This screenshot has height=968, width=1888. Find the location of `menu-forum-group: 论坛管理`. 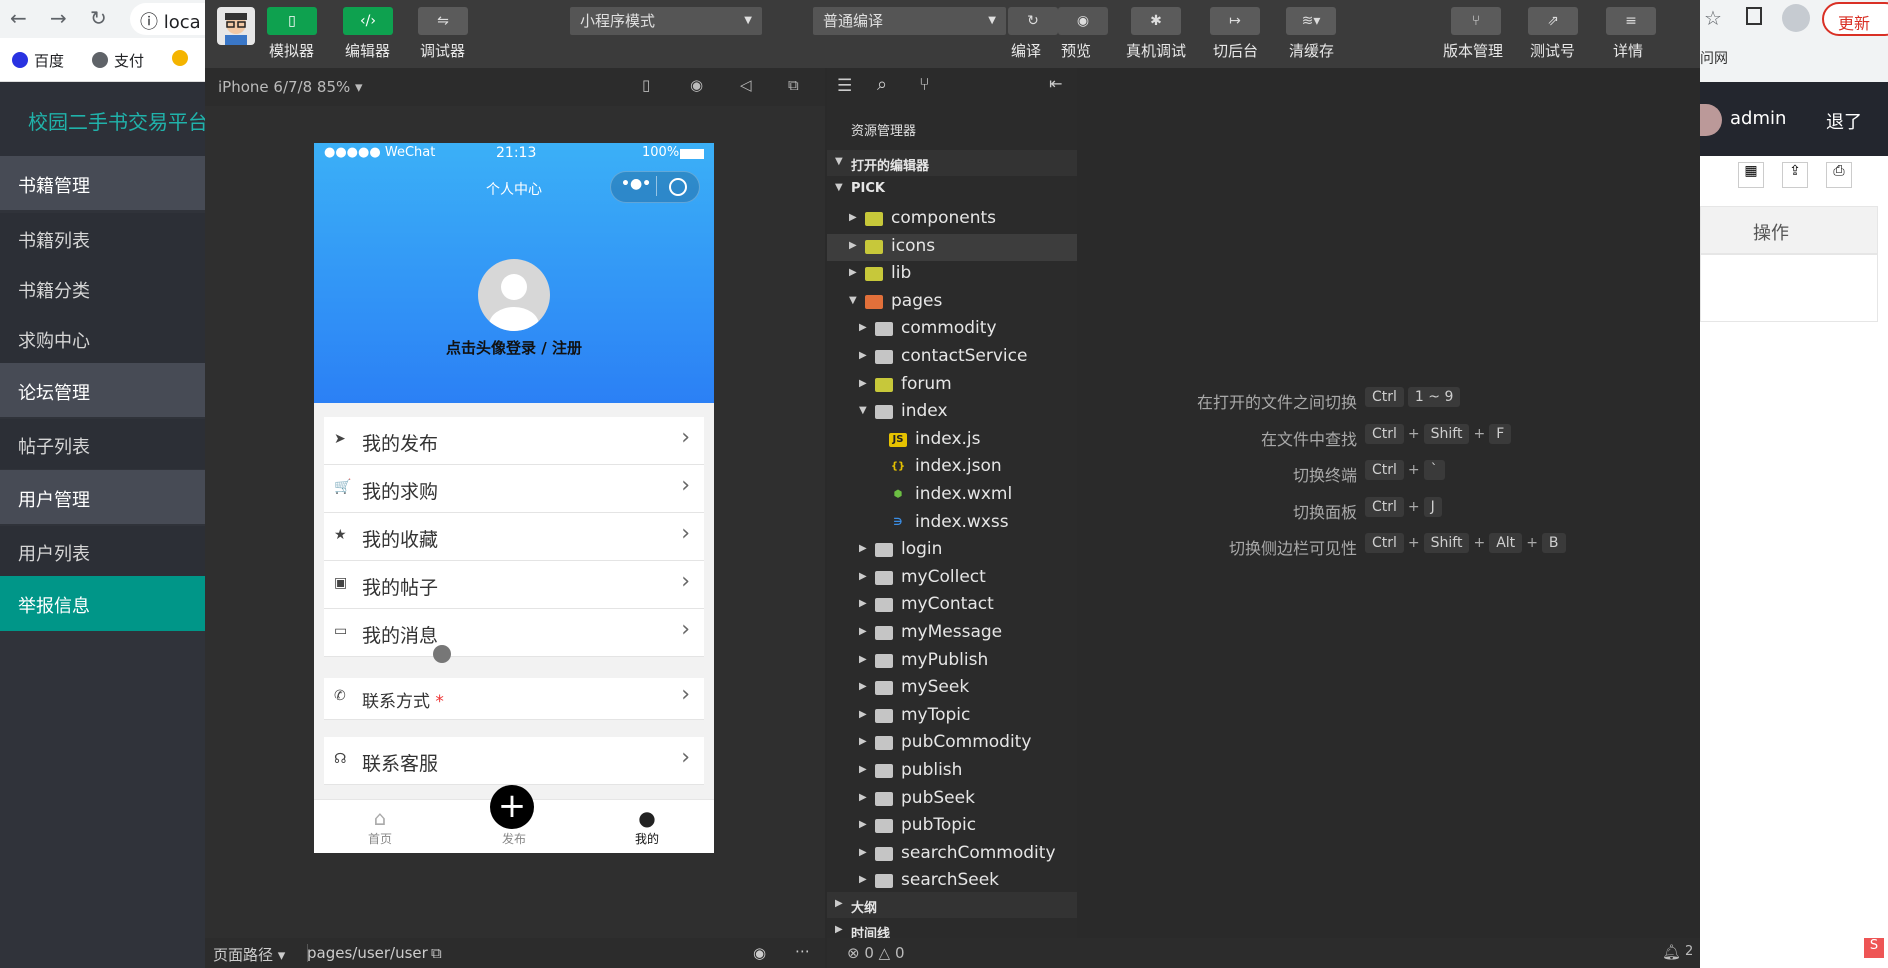

menu-forum-group: 论坛管理 is located at coordinates (102, 390).